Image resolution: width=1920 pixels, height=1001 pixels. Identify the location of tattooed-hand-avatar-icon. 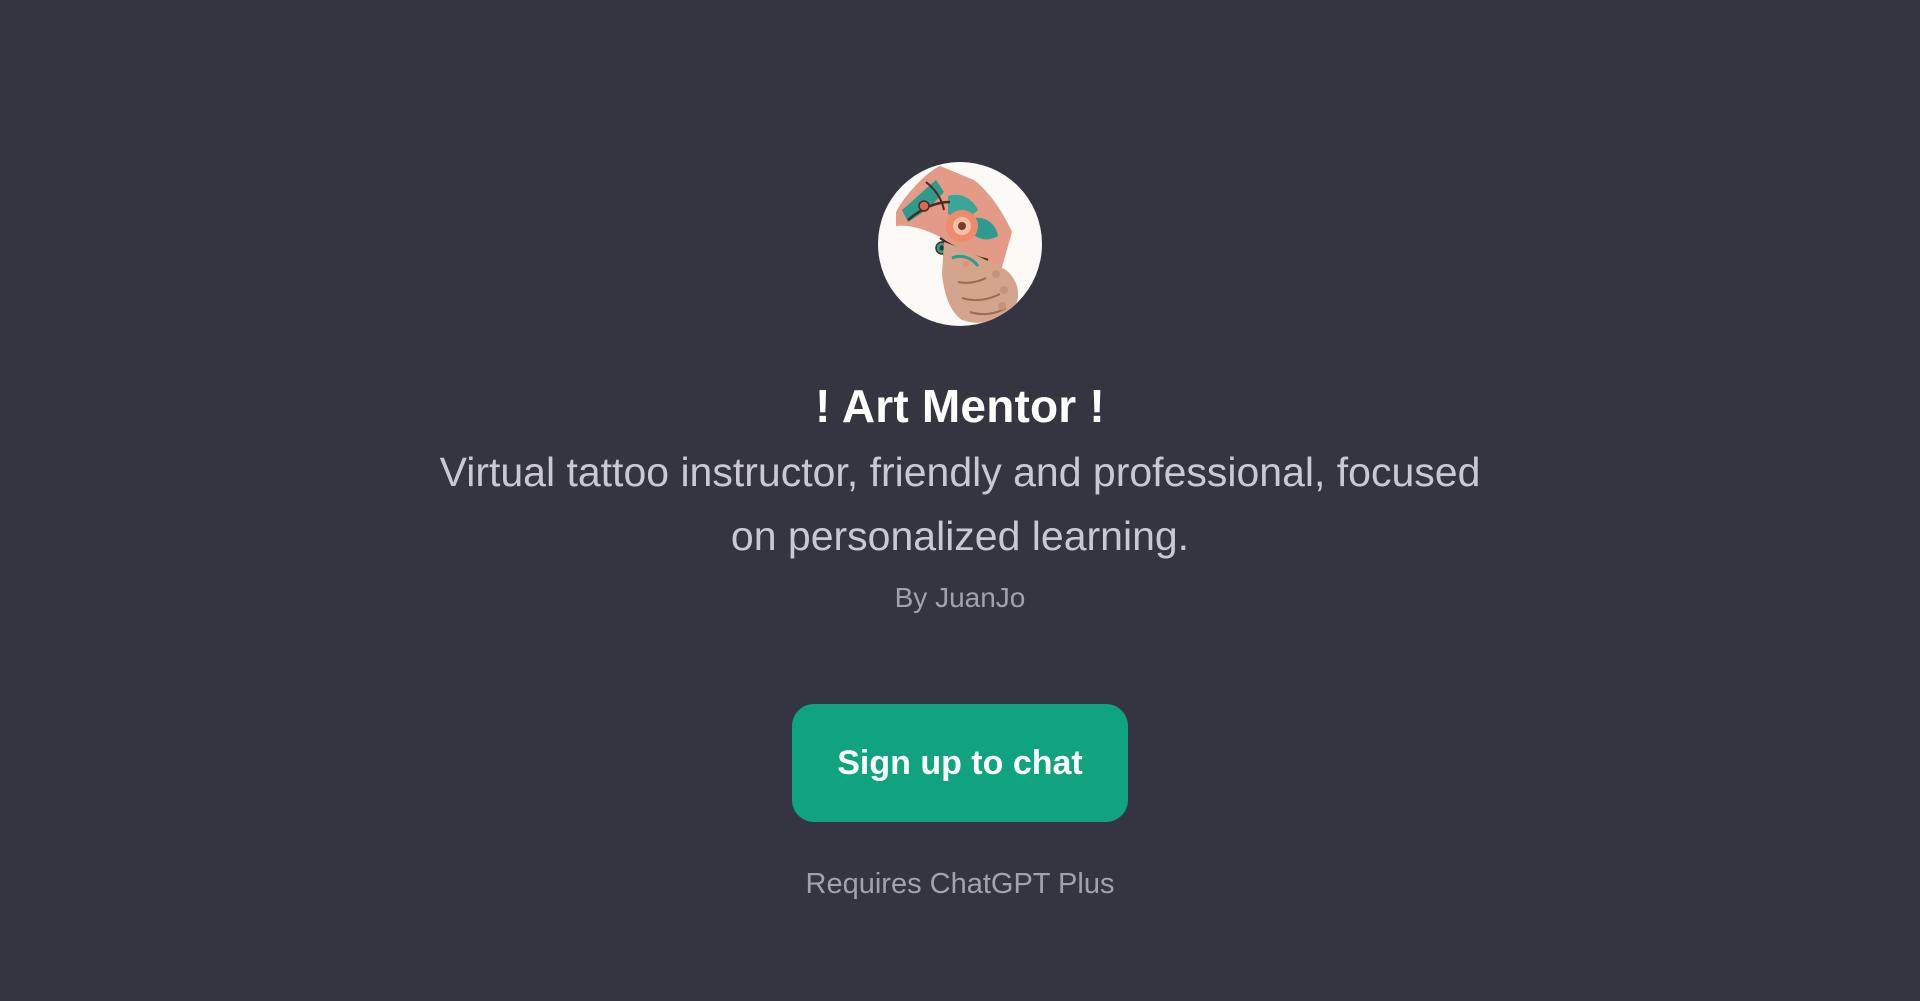
(957, 244).